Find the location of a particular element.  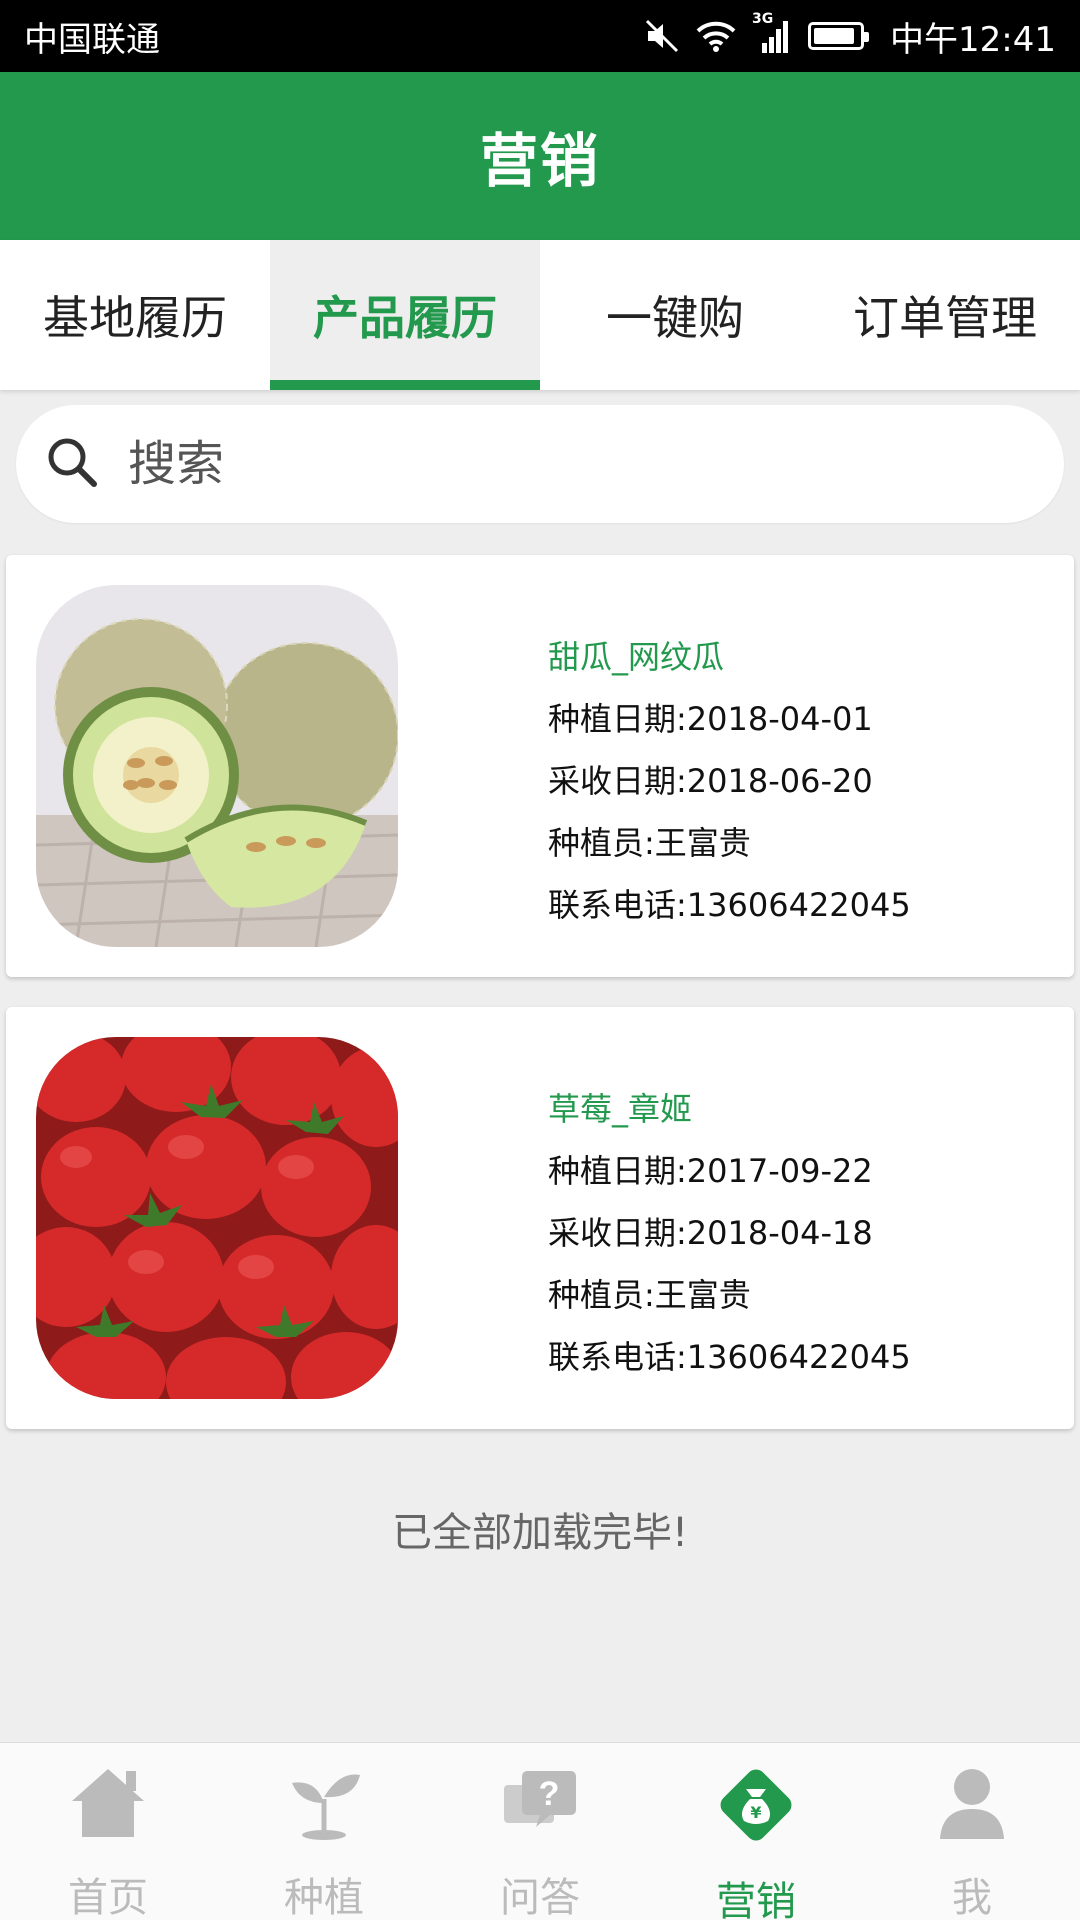

nav-qa: ? 问答 is located at coordinates (540, 1831).